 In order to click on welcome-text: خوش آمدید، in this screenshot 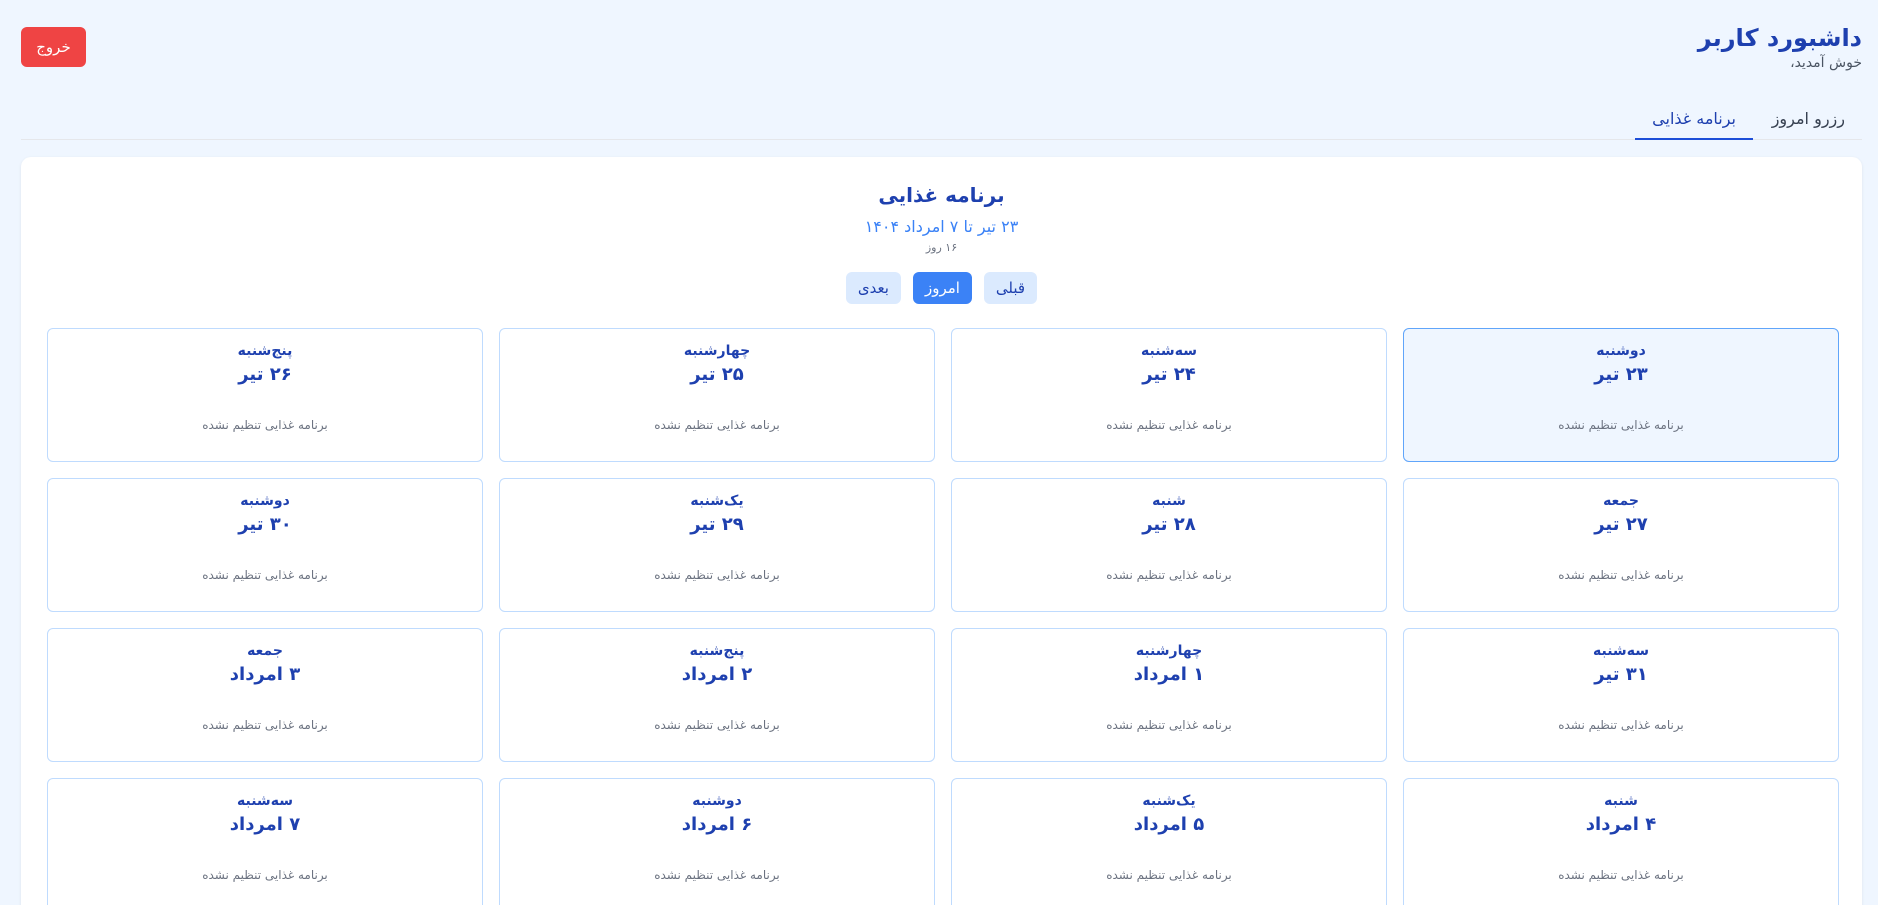, I will do `click(1826, 63)`.